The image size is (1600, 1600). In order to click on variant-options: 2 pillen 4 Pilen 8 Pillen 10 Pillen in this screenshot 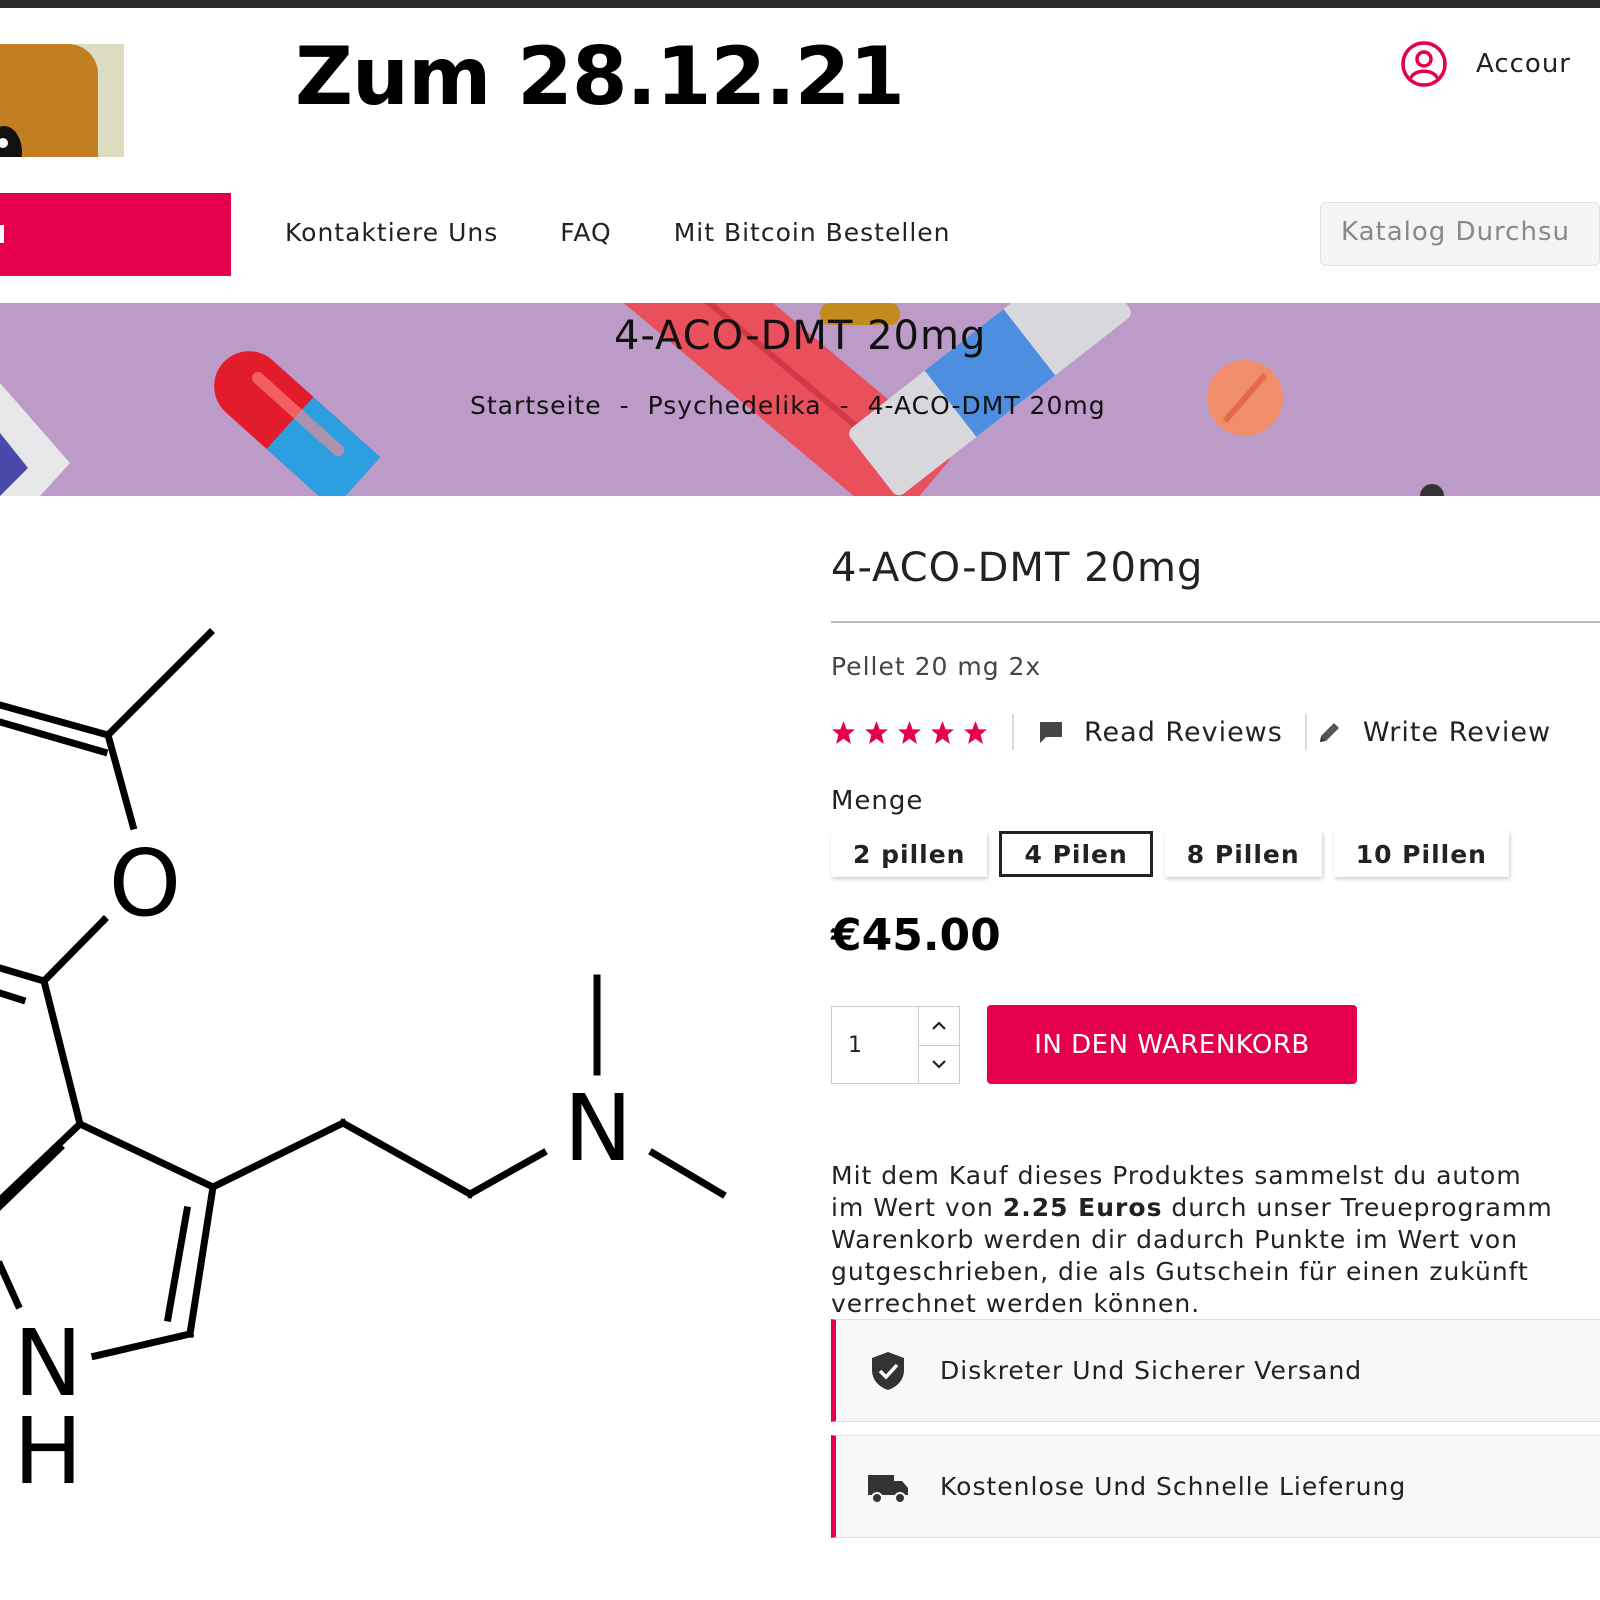, I will do `click(1170, 854)`.